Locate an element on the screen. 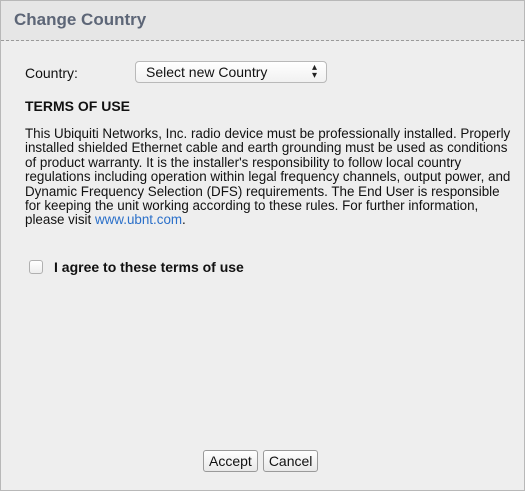 The width and height of the screenshot is (530, 495). country-select: Select new Country ▴ ▾ is located at coordinates (231, 72).